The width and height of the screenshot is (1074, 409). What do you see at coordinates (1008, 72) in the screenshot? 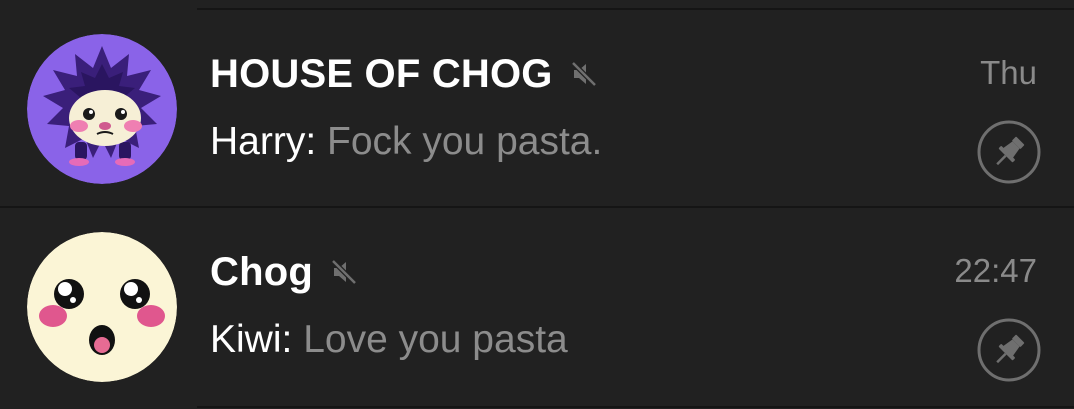
I see `chat-time: Thu` at bounding box center [1008, 72].